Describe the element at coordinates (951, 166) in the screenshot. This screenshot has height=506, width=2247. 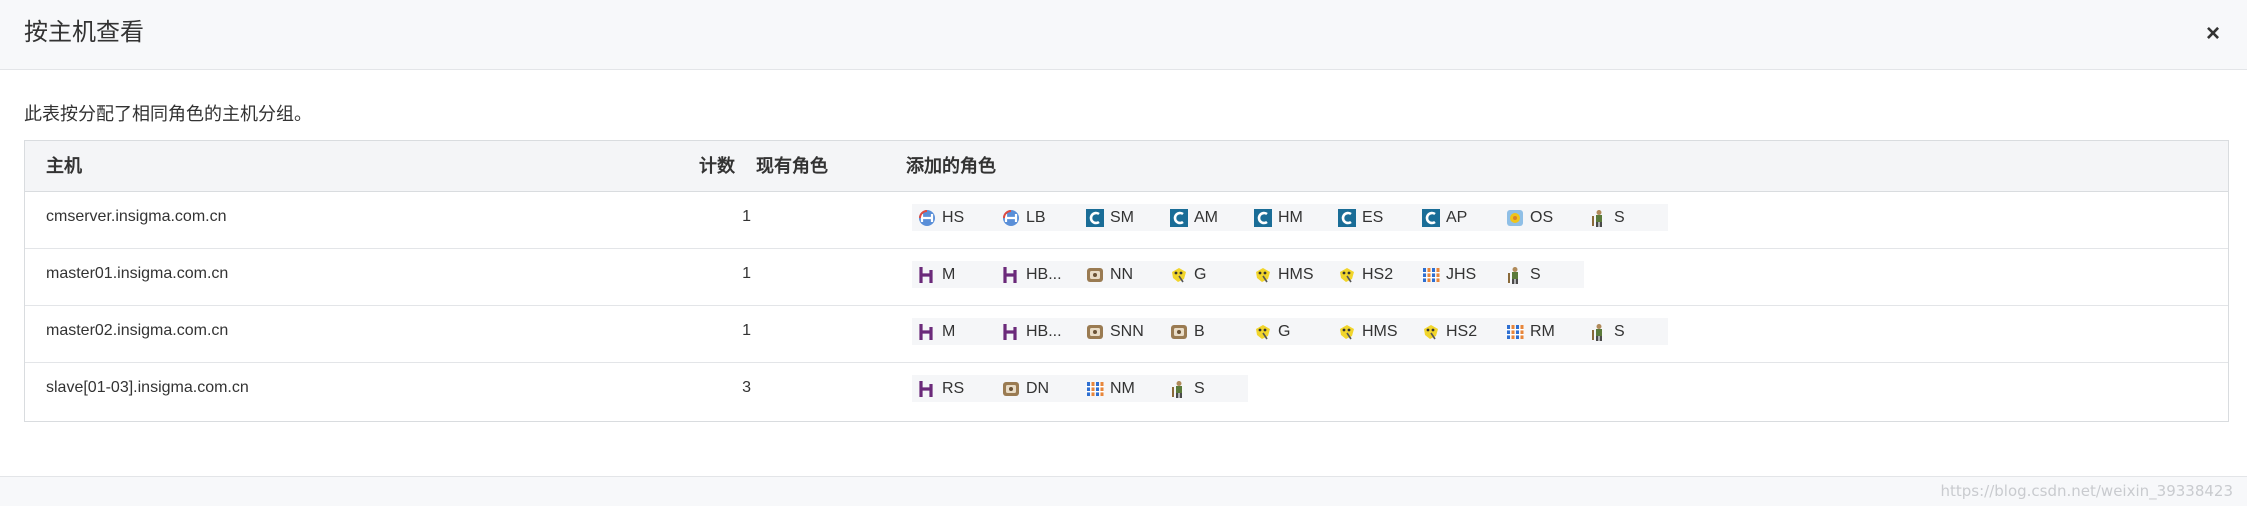
I see `header-added-roles: 添加的角色` at that location.